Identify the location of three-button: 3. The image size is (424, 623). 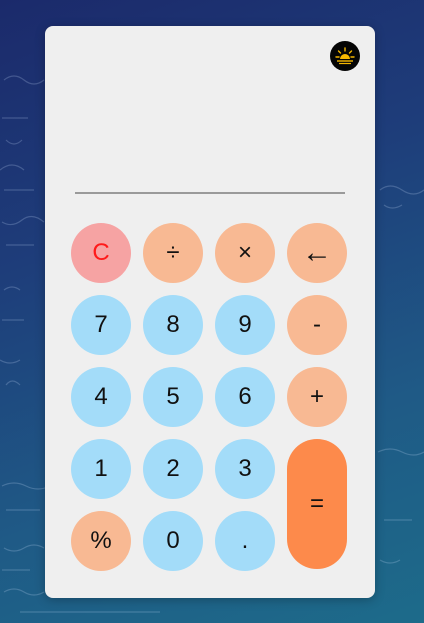
(245, 469).